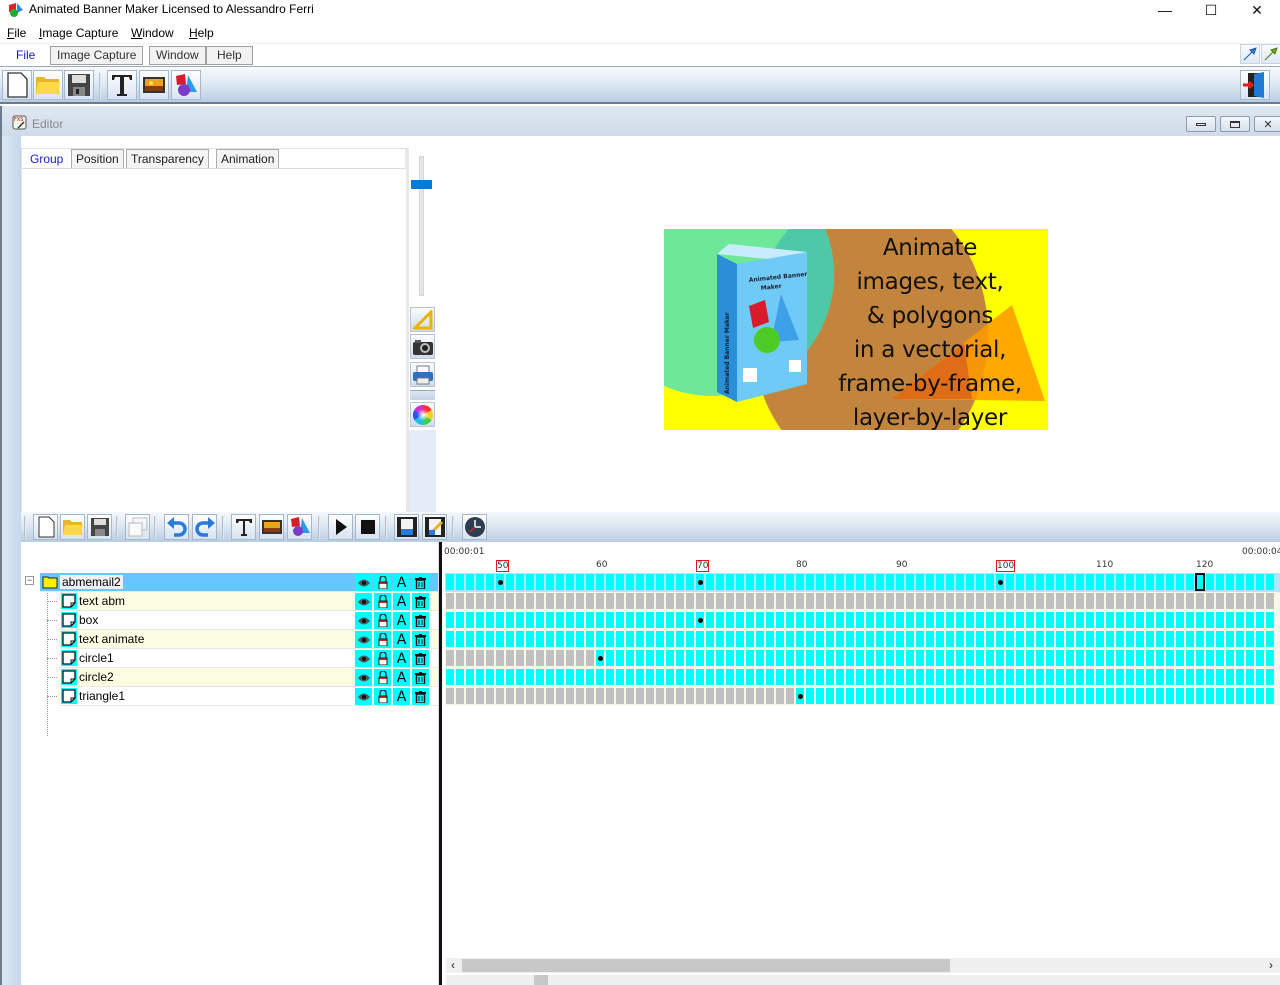  Describe the element at coordinates (420, 696) in the screenshot. I see `delete-layer-button` at that location.